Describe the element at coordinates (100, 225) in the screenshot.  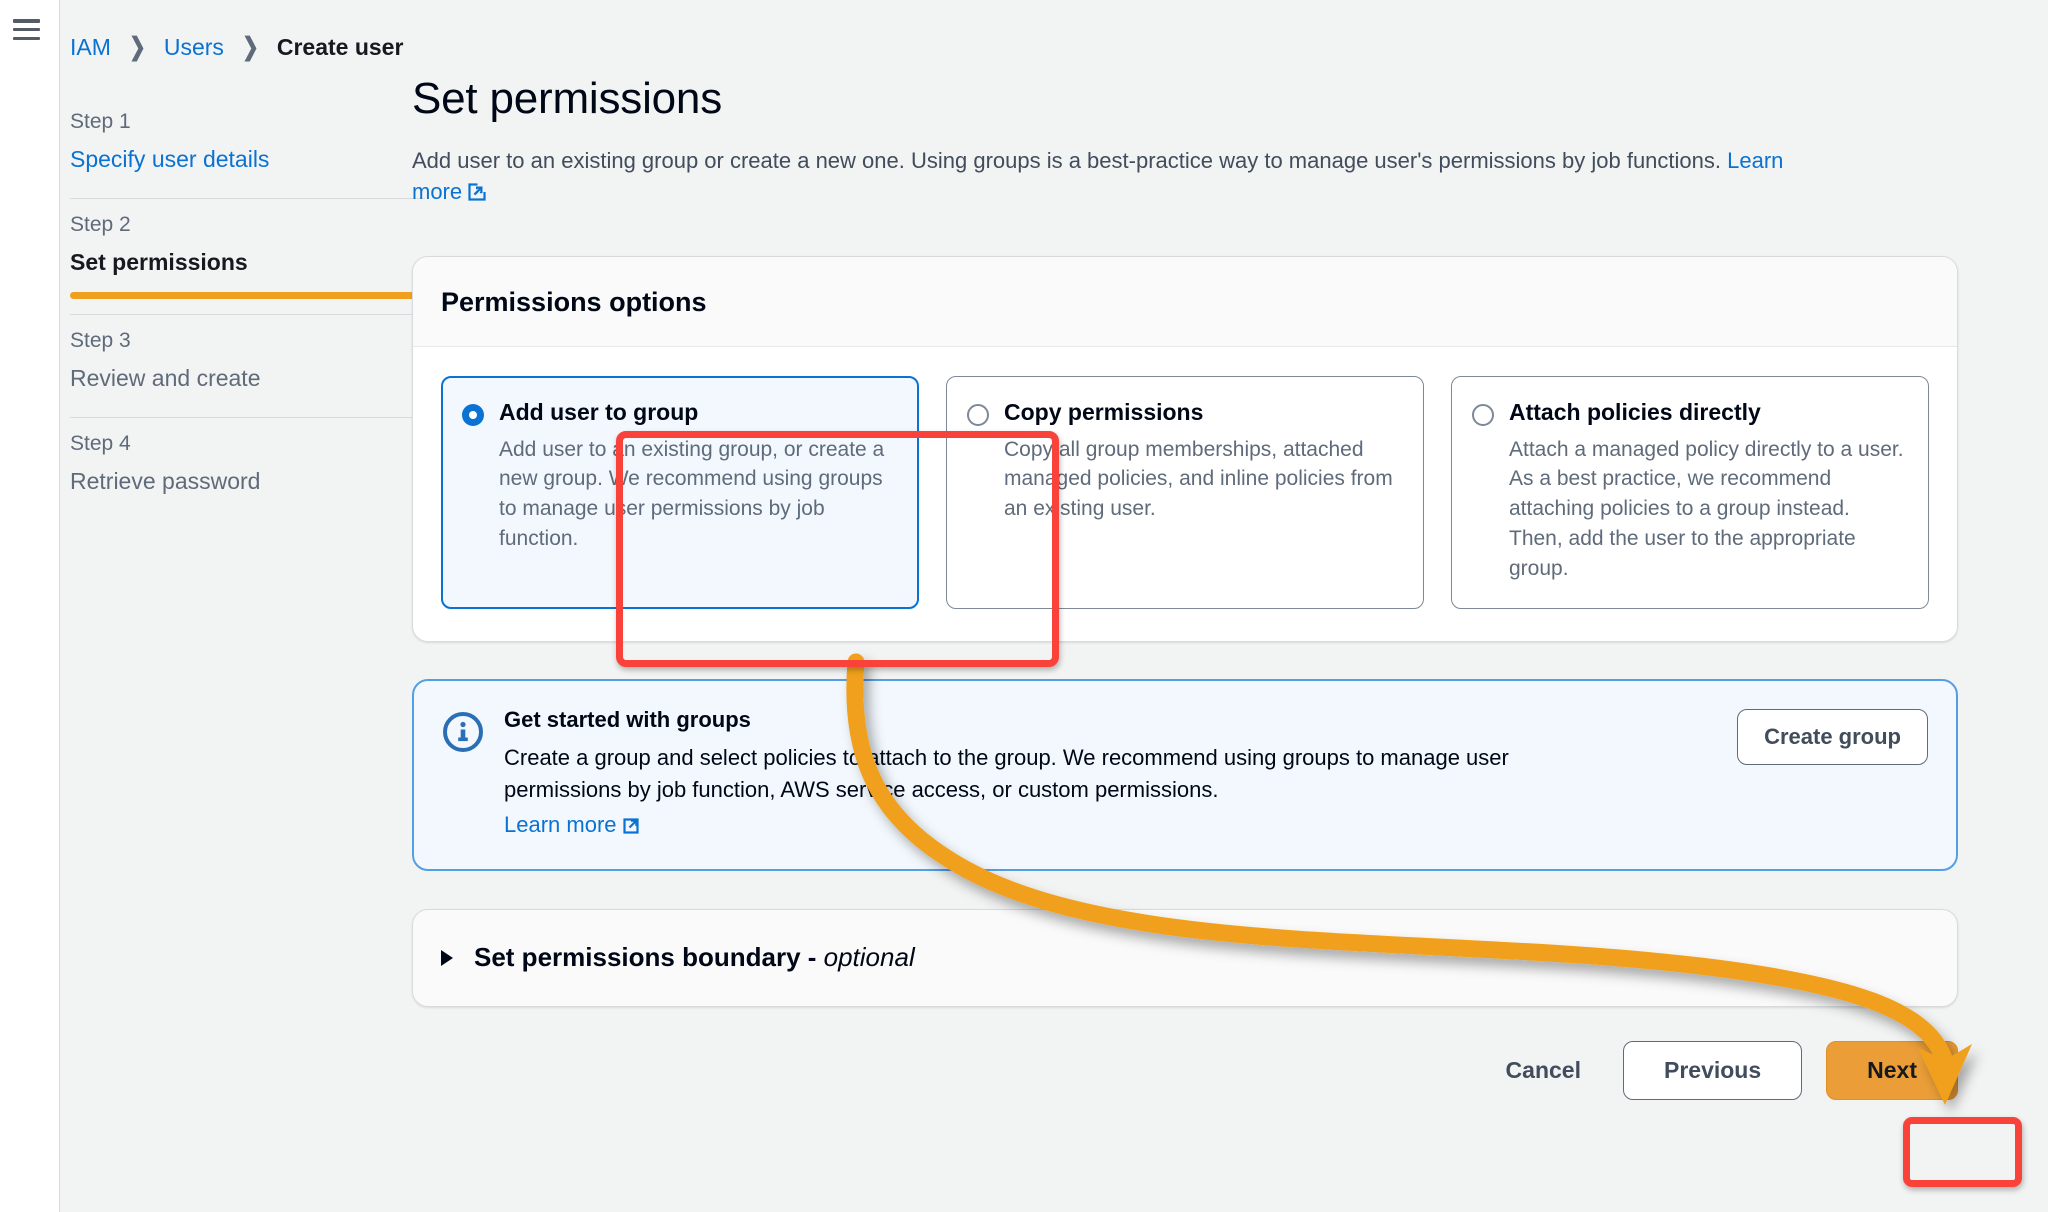
I see `step-2-number: Step 2` at that location.